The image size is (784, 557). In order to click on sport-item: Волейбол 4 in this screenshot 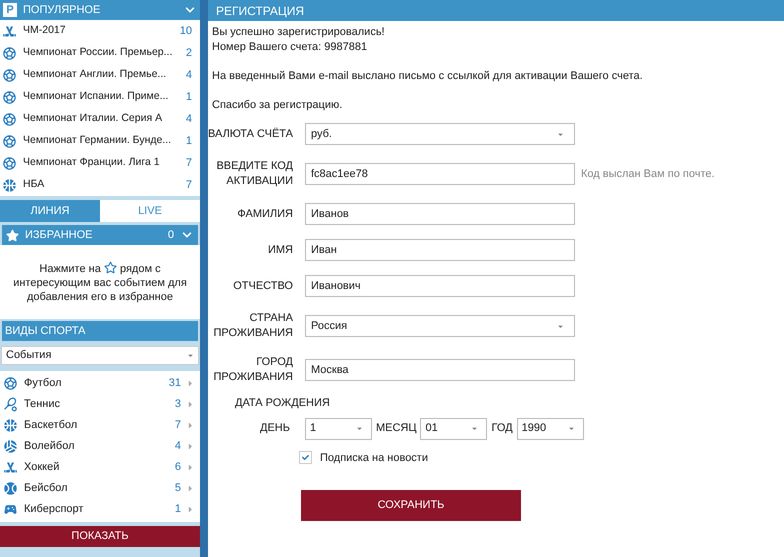, I will do `click(100, 446)`.